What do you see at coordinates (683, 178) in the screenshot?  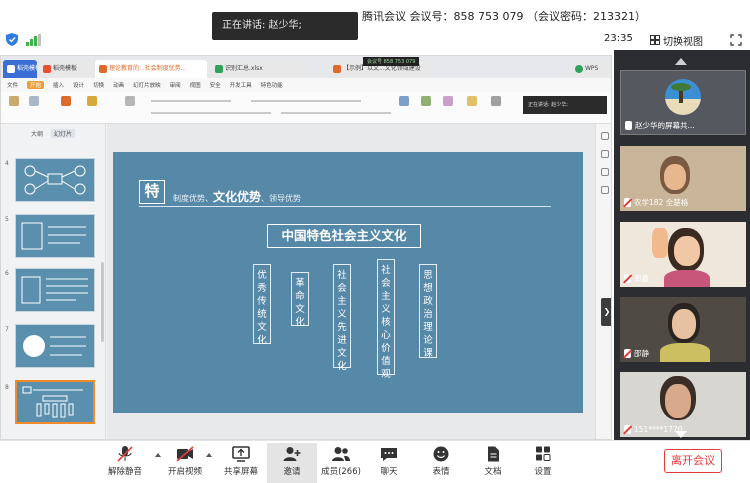 I see `participant-tile: 农学182 全楚格` at bounding box center [683, 178].